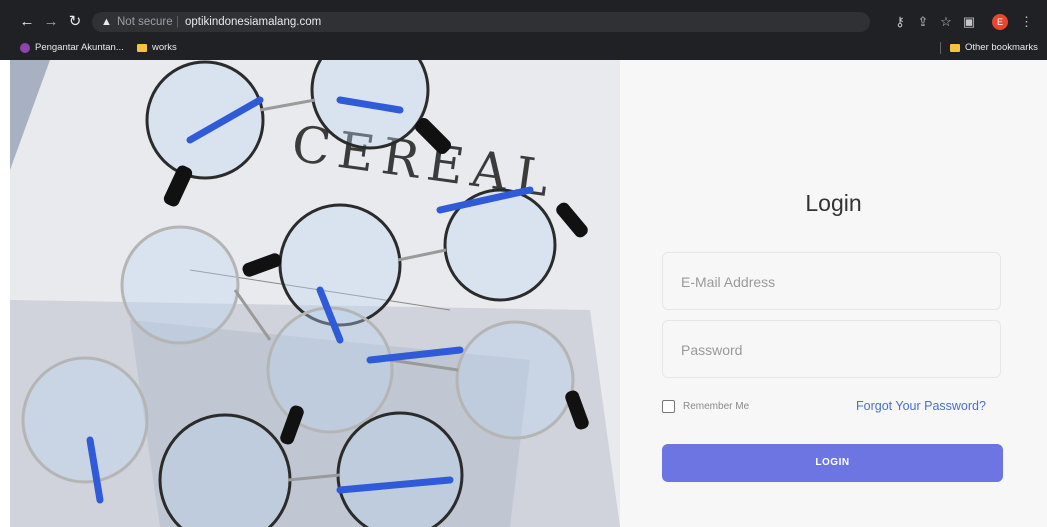 This screenshot has width=1047, height=527. What do you see at coordinates (969, 22) in the screenshot?
I see `side-panel-icon: ▣` at bounding box center [969, 22].